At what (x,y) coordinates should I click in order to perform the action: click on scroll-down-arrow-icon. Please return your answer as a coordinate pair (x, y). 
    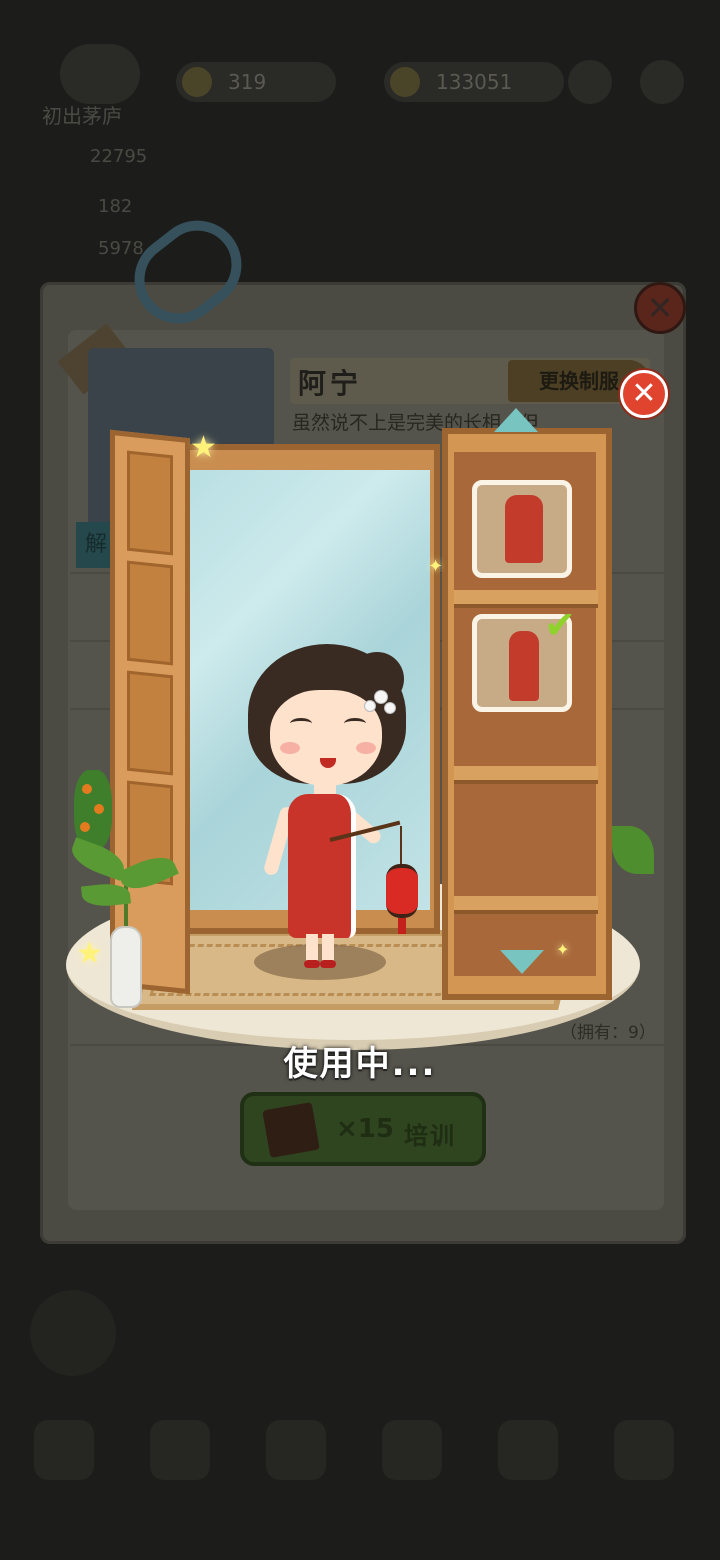
    Looking at the image, I should click on (522, 962).